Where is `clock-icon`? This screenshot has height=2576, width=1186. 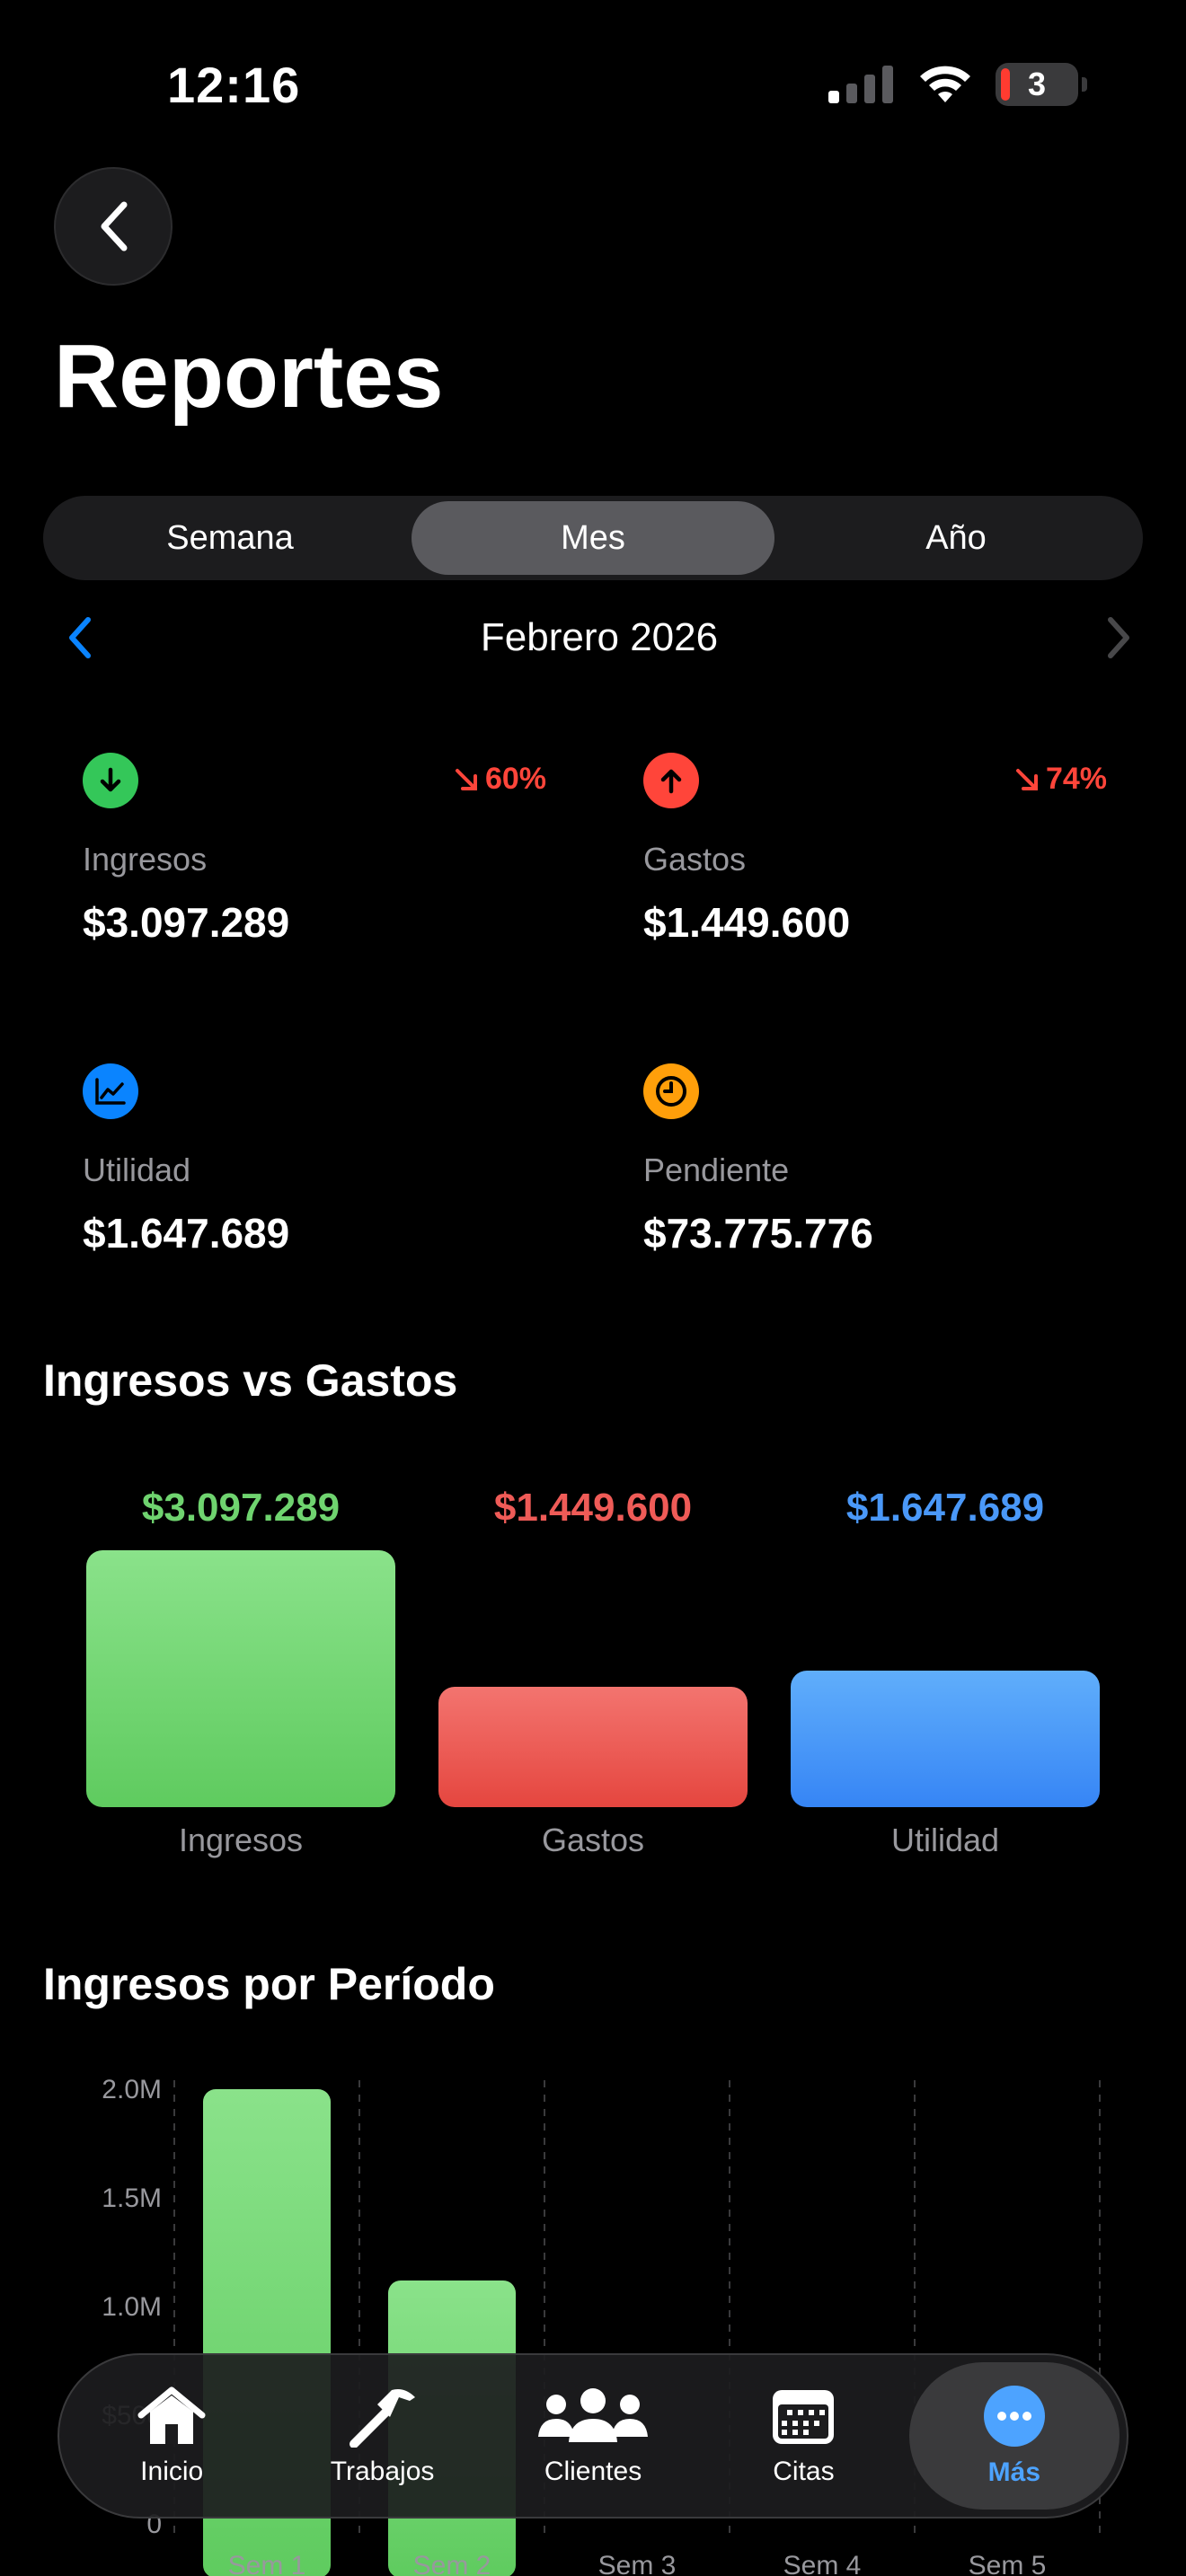
clock-icon is located at coordinates (671, 1091).